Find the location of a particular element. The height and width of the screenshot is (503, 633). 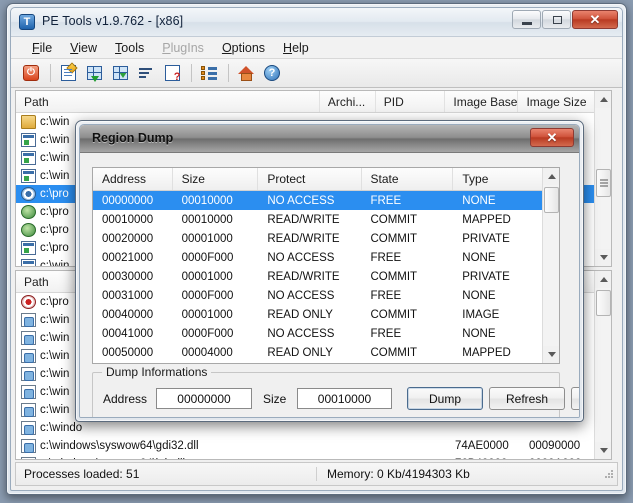

scroll-up-button is located at coordinates (603, 99).